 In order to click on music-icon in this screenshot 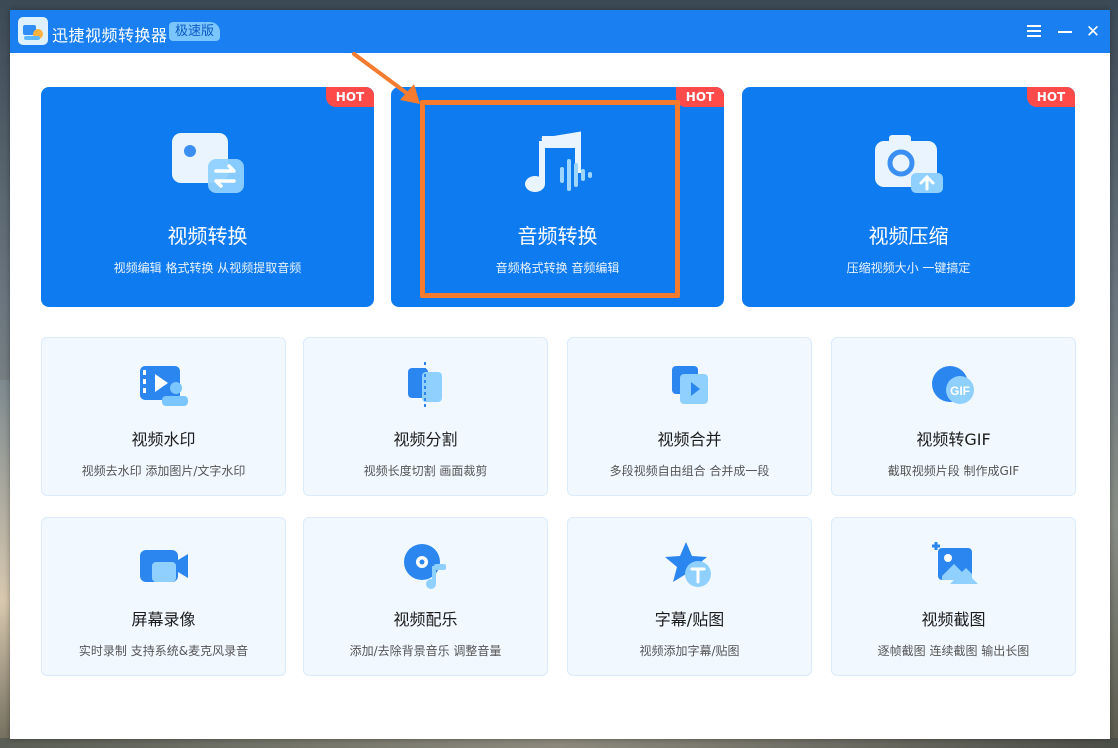, I will do `click(425, 566)`.